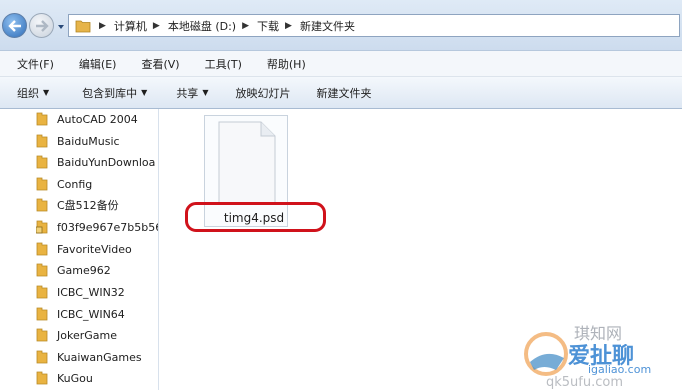  I want to click on tree-item-label: Config, so click(75, 184).